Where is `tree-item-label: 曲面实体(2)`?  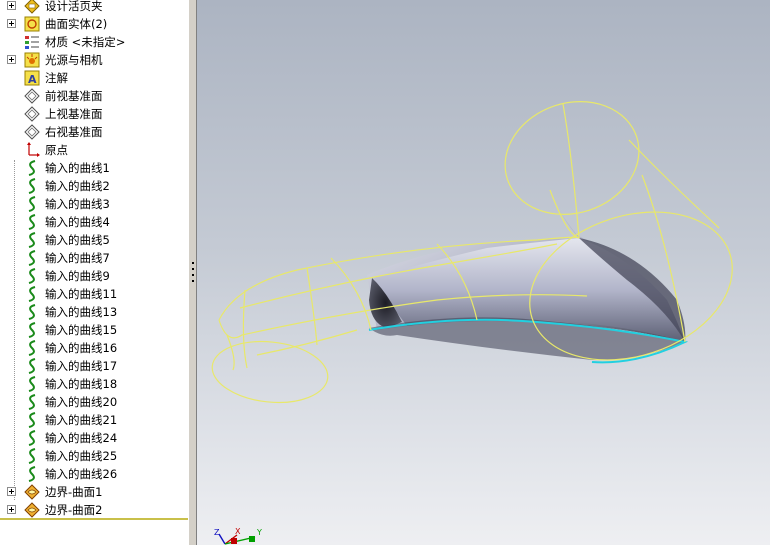 tree-item-label: 曲面实体(2) is located at coordinates (76, 24).